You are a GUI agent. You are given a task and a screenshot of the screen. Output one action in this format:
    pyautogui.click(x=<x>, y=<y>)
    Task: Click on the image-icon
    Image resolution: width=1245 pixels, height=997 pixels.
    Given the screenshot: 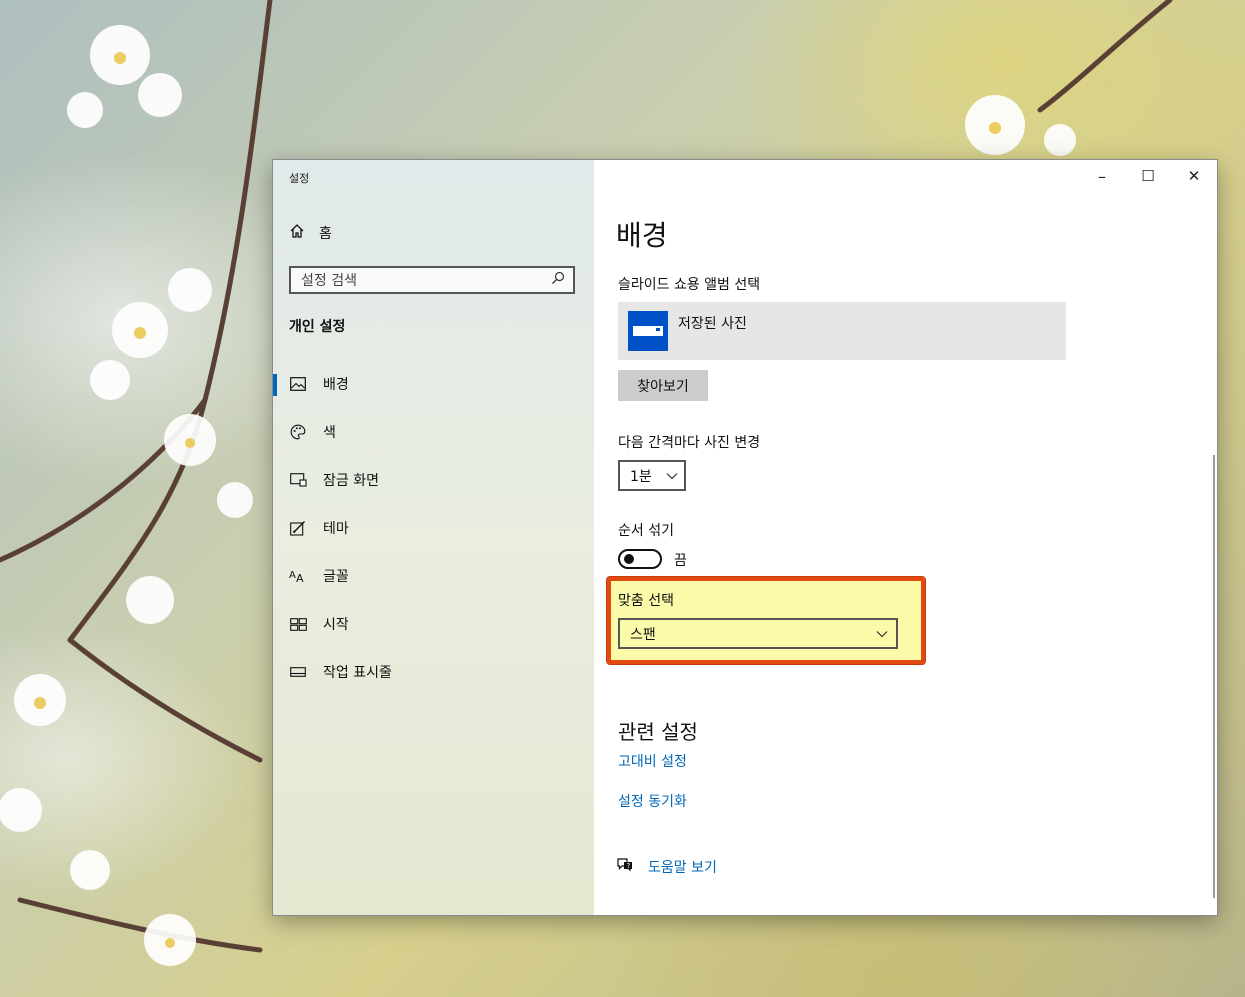 What is the action you would take?
    pyautogui.click(x=298, y=384)
    